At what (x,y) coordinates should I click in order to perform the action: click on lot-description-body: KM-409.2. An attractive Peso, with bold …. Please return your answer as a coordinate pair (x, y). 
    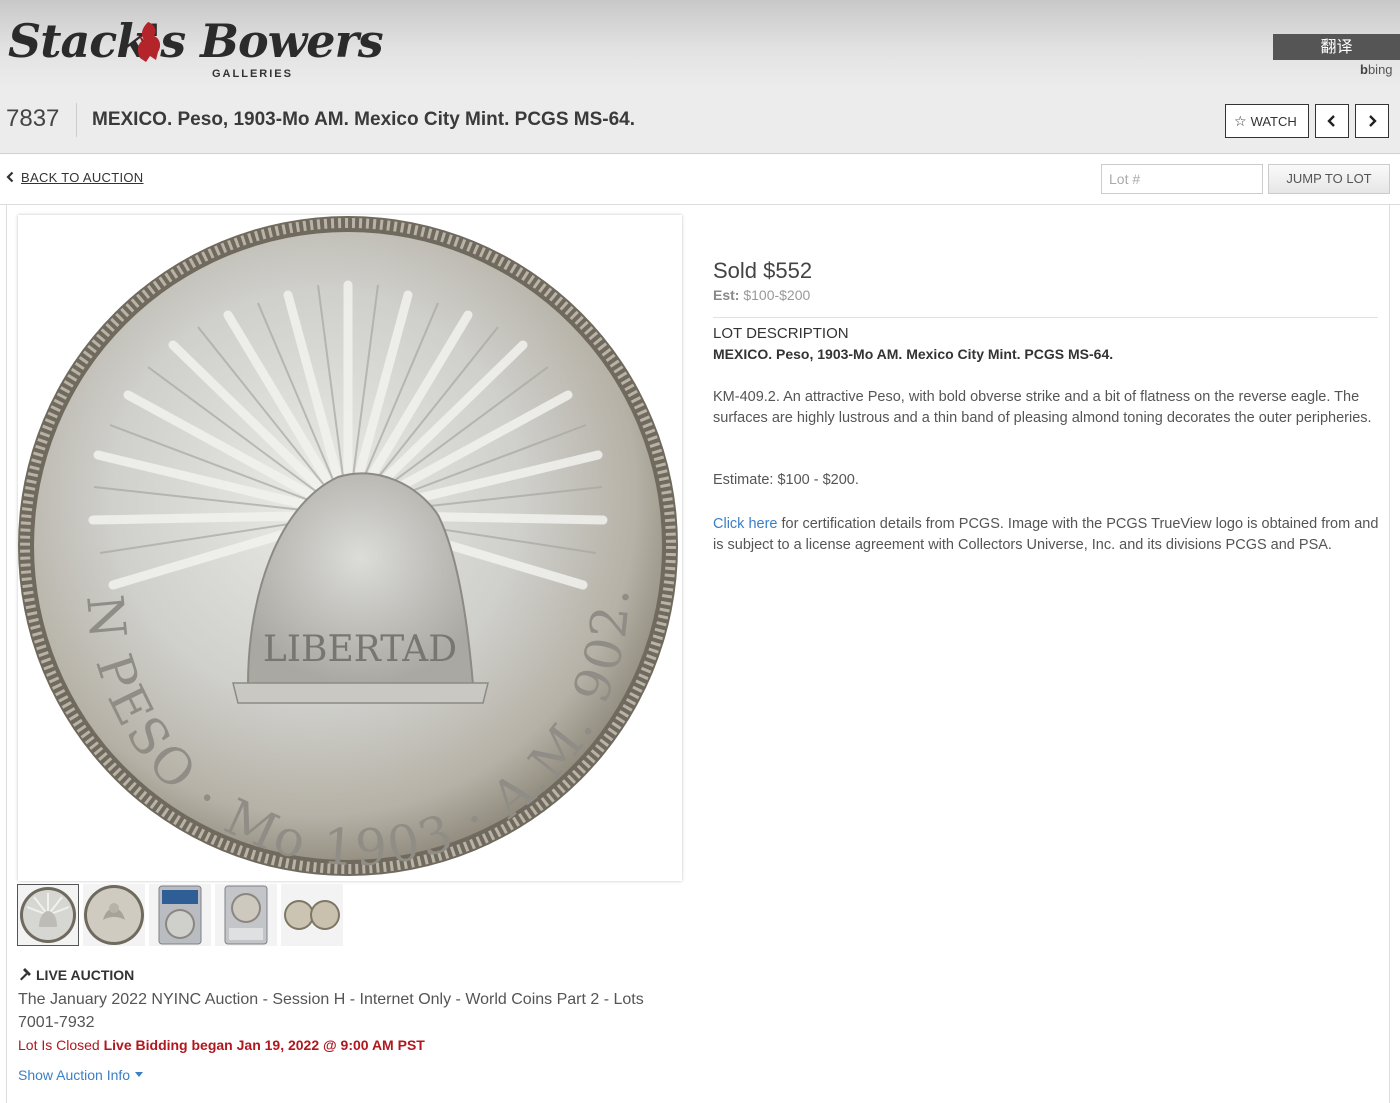
    Looking at the image, I should click on (1042, 407).